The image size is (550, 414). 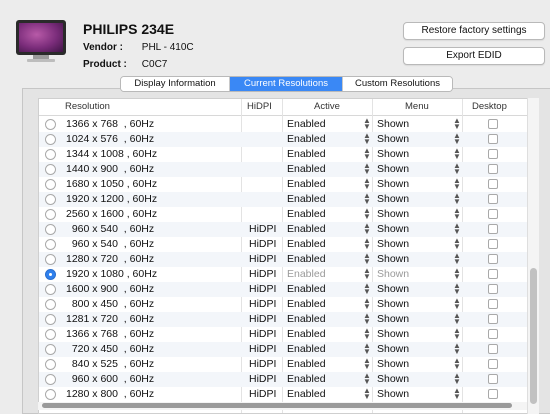 I want to click on column-header-active: Active, so click(x=327, y=106).